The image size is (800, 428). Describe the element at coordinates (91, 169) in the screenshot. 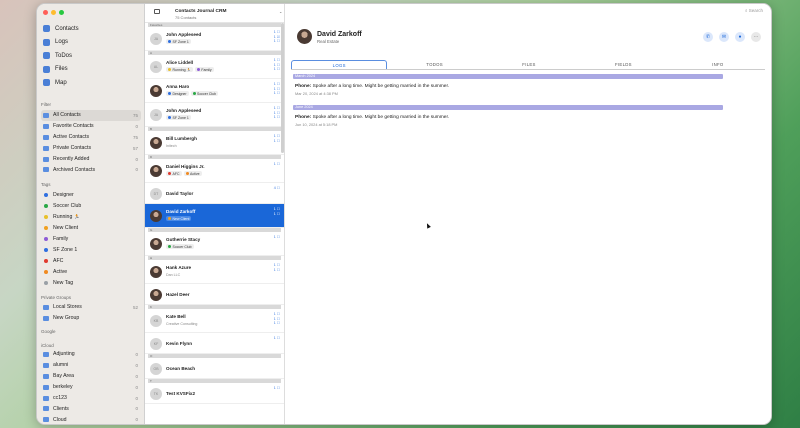

I see `filters-item: Archived Contacts 0` at that location.